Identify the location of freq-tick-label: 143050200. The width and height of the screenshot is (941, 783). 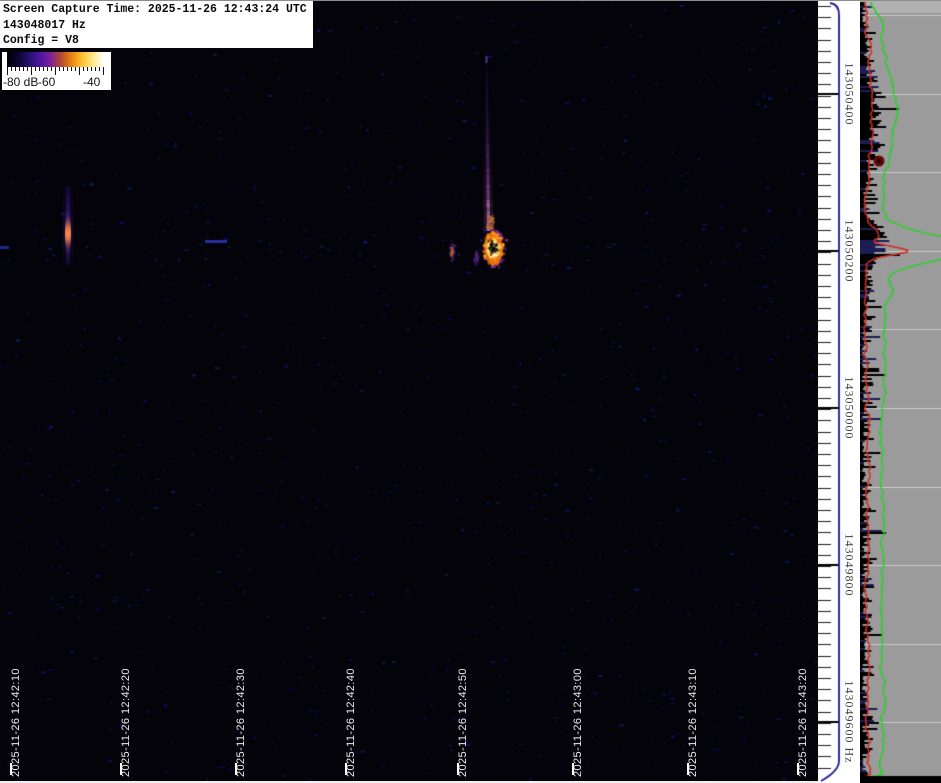
(849, 251).